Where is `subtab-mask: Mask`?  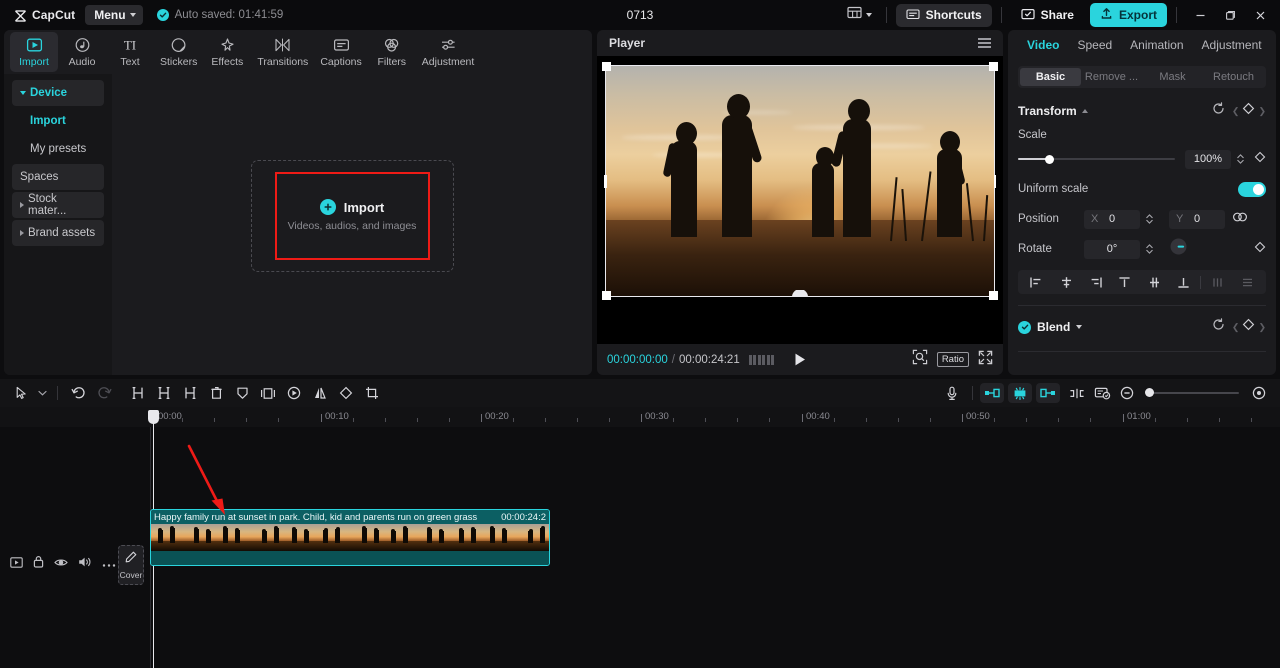 subtab-mask: Mask is located at coordinates (1172, 77).